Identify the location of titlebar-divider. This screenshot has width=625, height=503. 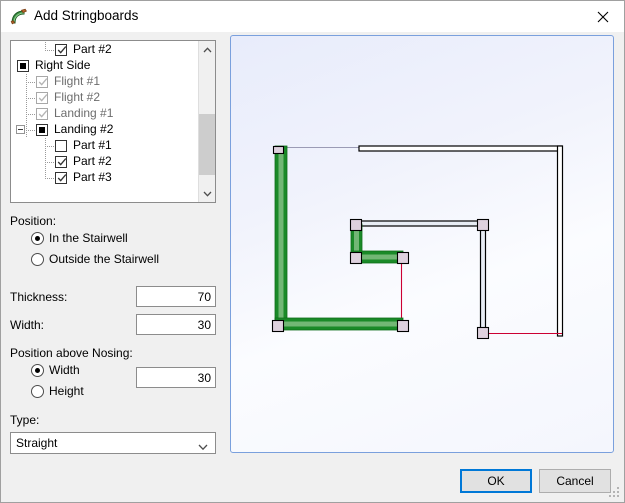
(312, 32).